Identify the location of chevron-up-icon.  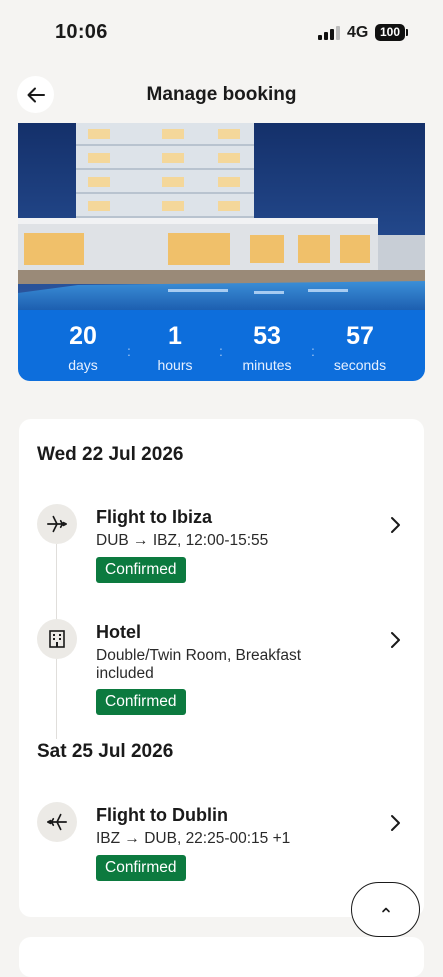
(385, 909).